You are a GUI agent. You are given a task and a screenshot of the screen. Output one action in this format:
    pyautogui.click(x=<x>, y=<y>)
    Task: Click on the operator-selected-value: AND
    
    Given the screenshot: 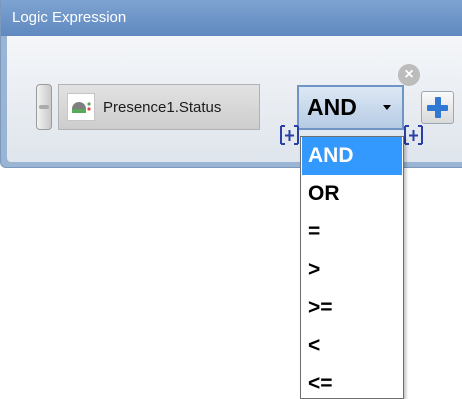 What is the action you would take?
    pyautogui.click(x=332, y=107)
    